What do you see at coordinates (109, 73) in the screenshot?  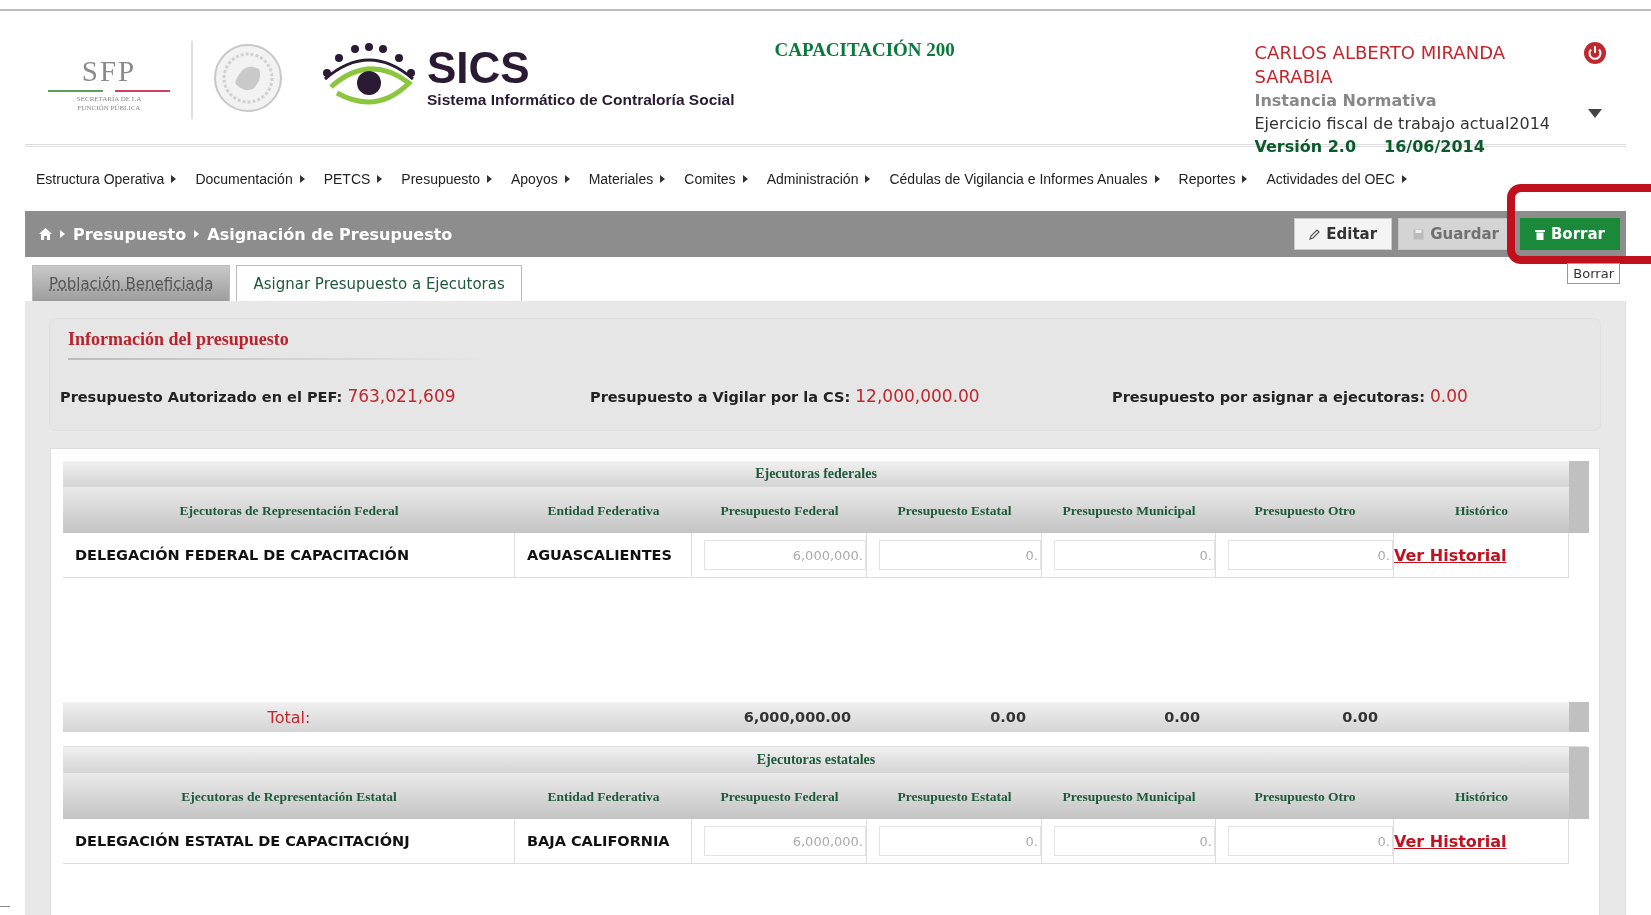 I see `logo-letters: SFP` at bounding box center [109, 73].